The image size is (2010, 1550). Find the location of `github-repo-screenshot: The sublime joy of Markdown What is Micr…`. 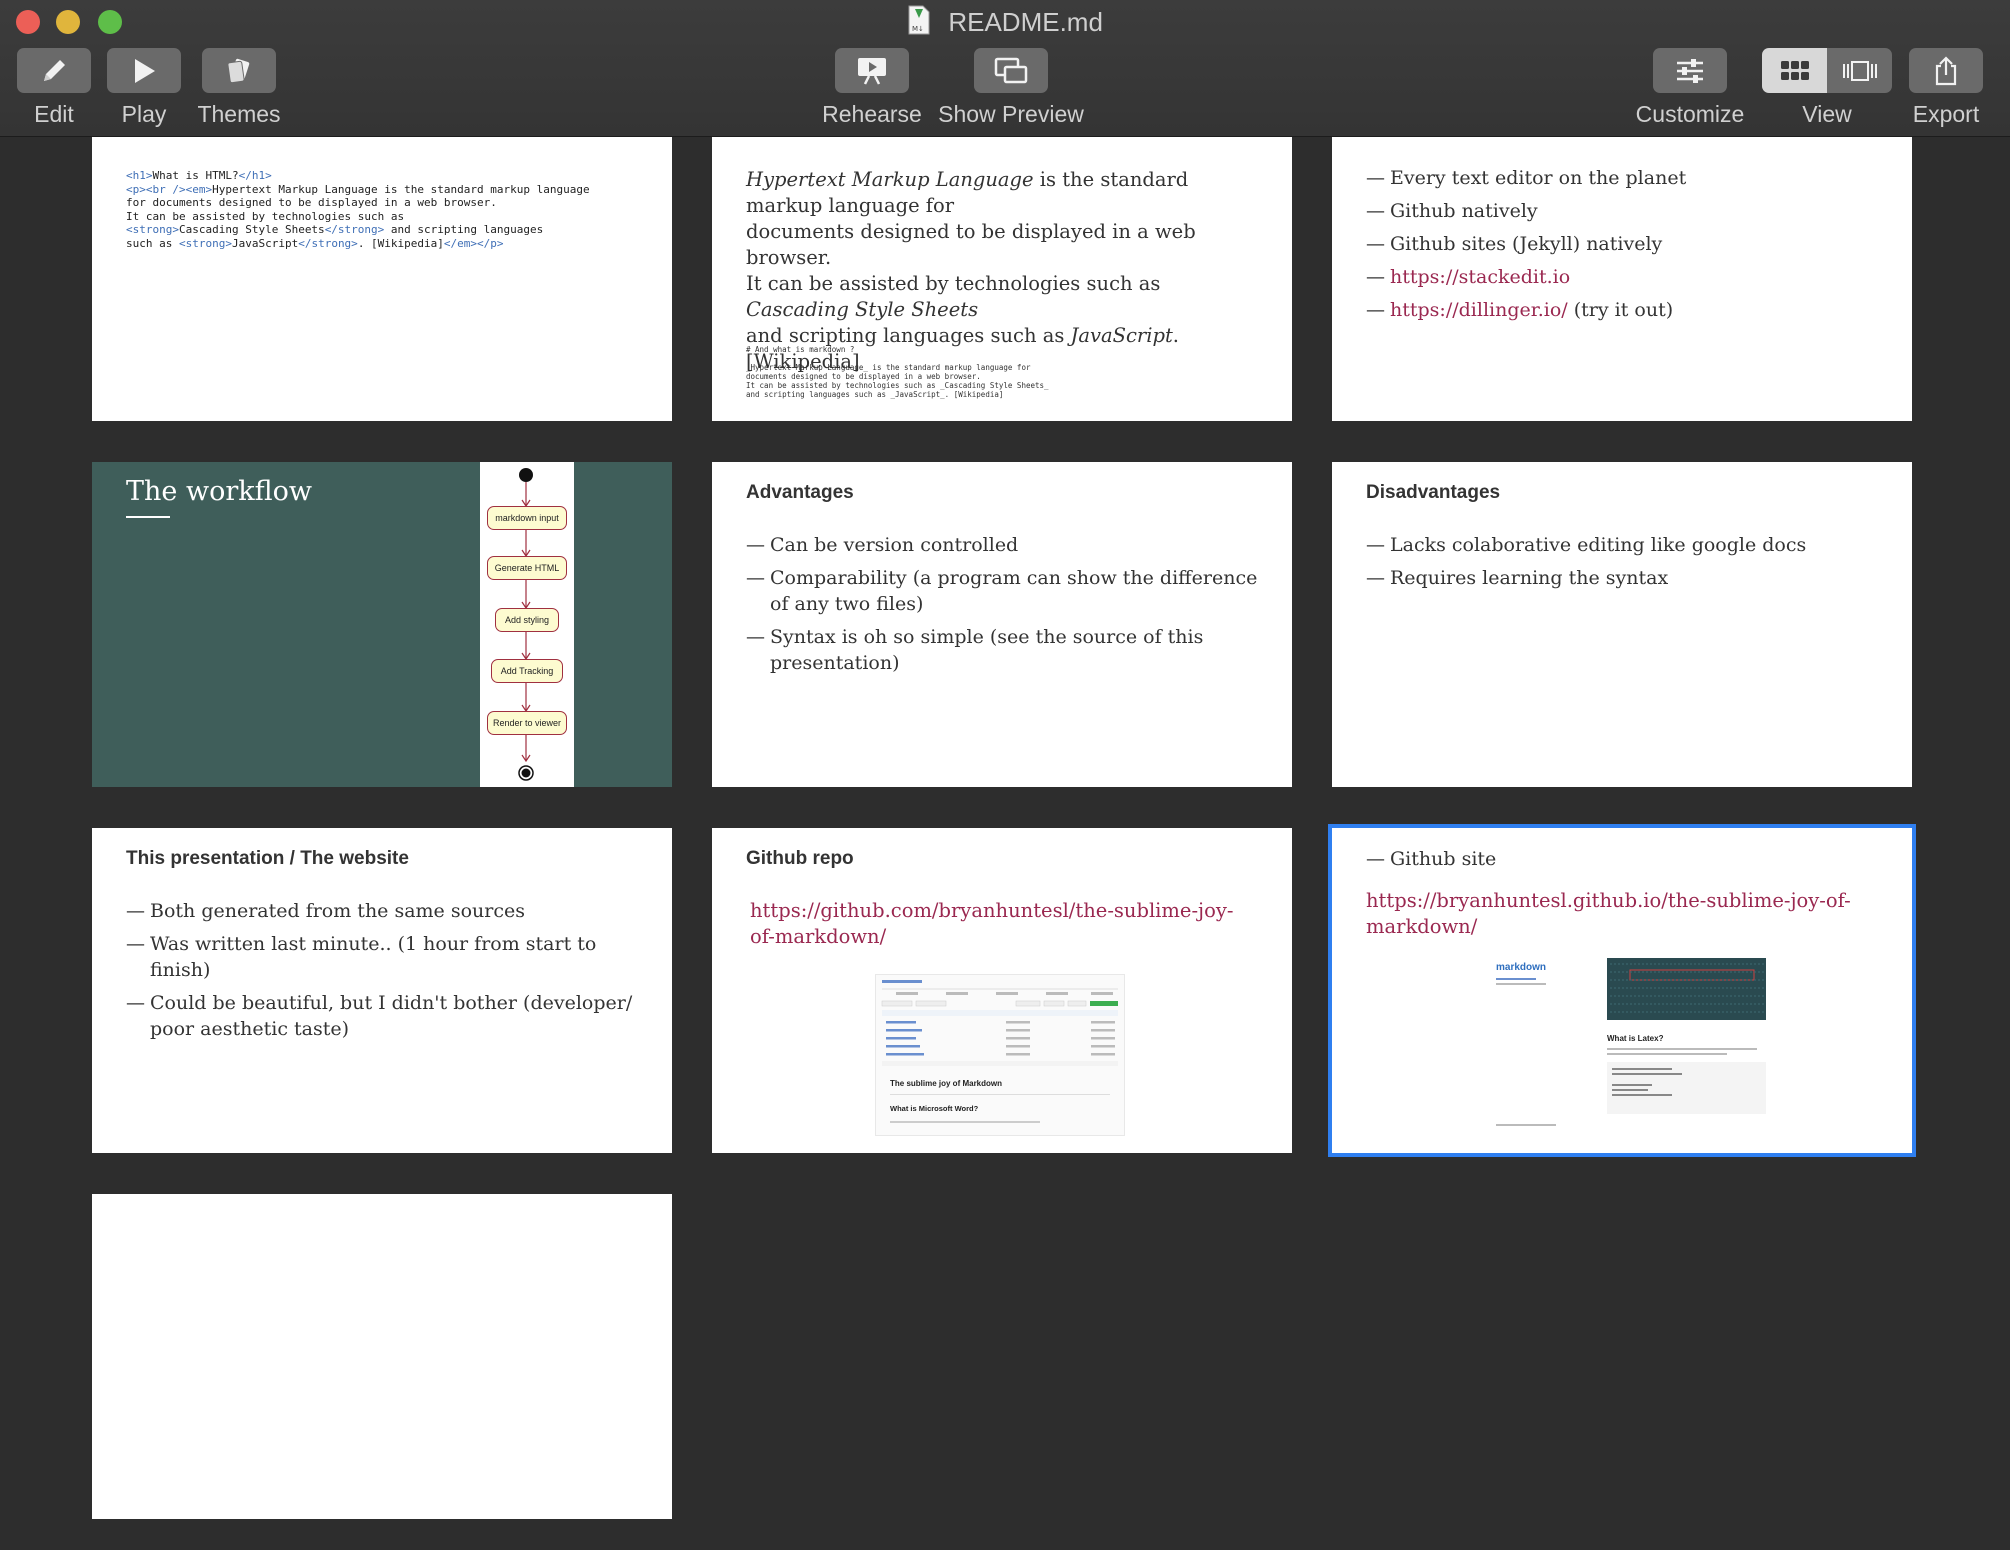

github-repo-screenshot: The sublime joy of Markdown What is Micr… is located at coordinates (1000, 1055).